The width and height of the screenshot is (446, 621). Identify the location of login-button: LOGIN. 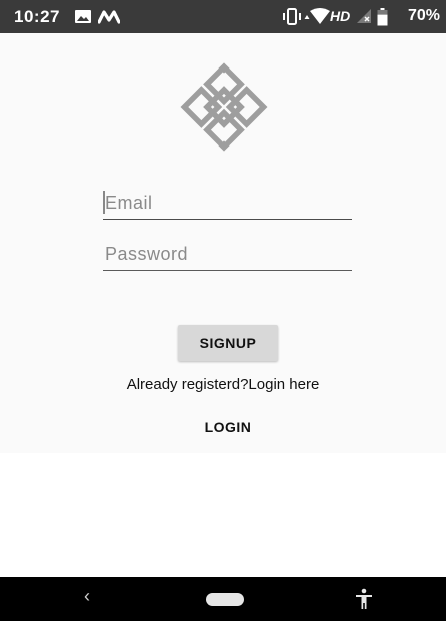
(228, 427).